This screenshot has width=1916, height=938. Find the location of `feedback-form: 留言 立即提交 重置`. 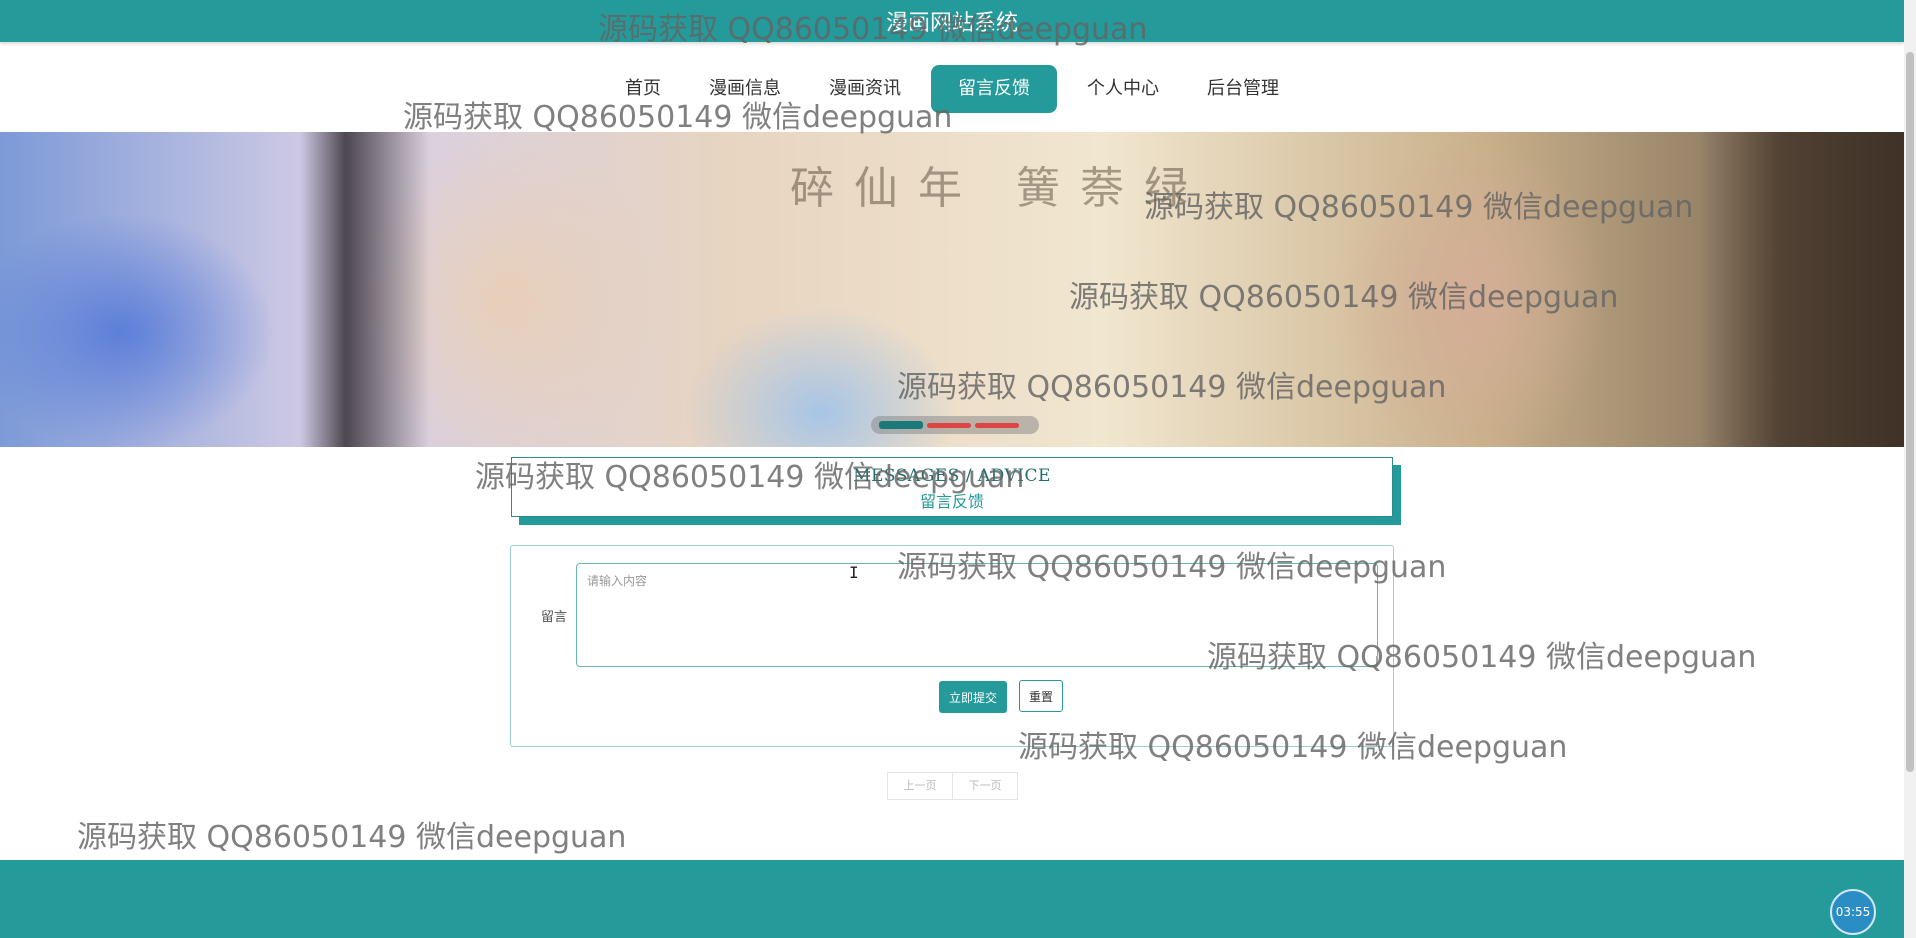

feedback-form: 留言 立即提交 重置 is located at coordinates (952, 646).